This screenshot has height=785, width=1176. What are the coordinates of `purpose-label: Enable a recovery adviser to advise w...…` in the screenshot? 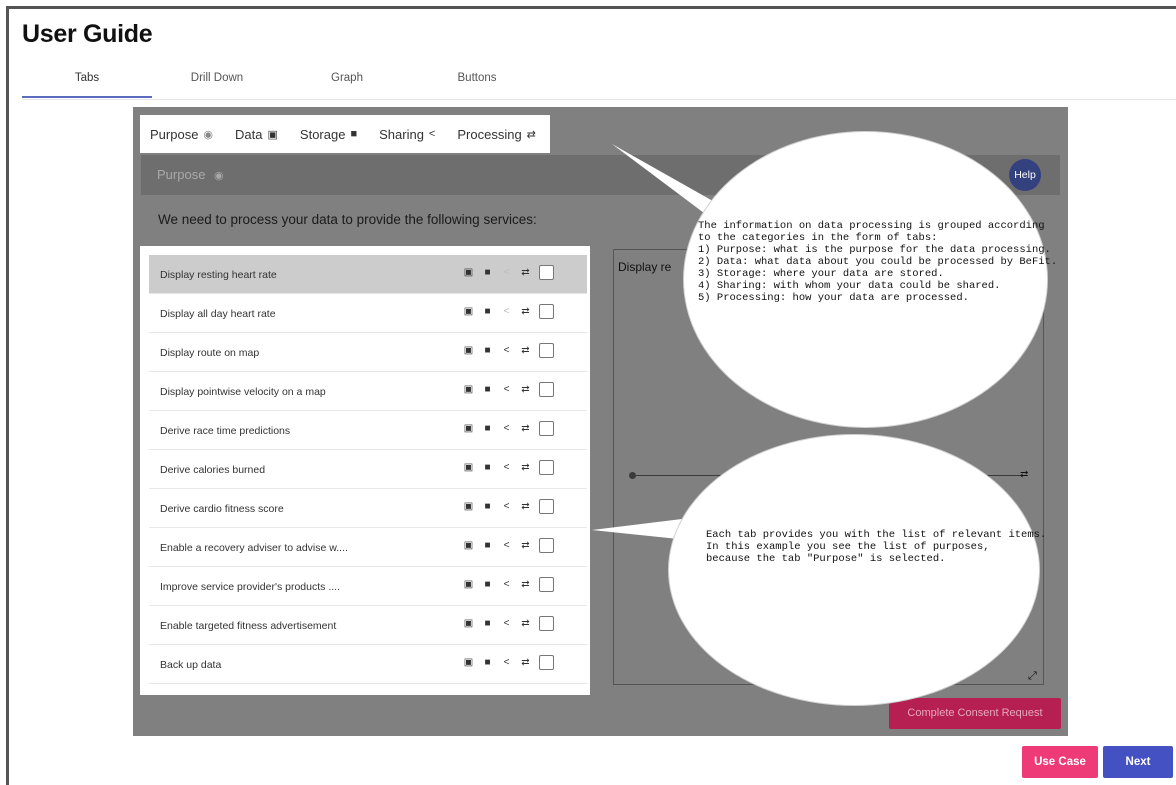 It's located at (254, 548).